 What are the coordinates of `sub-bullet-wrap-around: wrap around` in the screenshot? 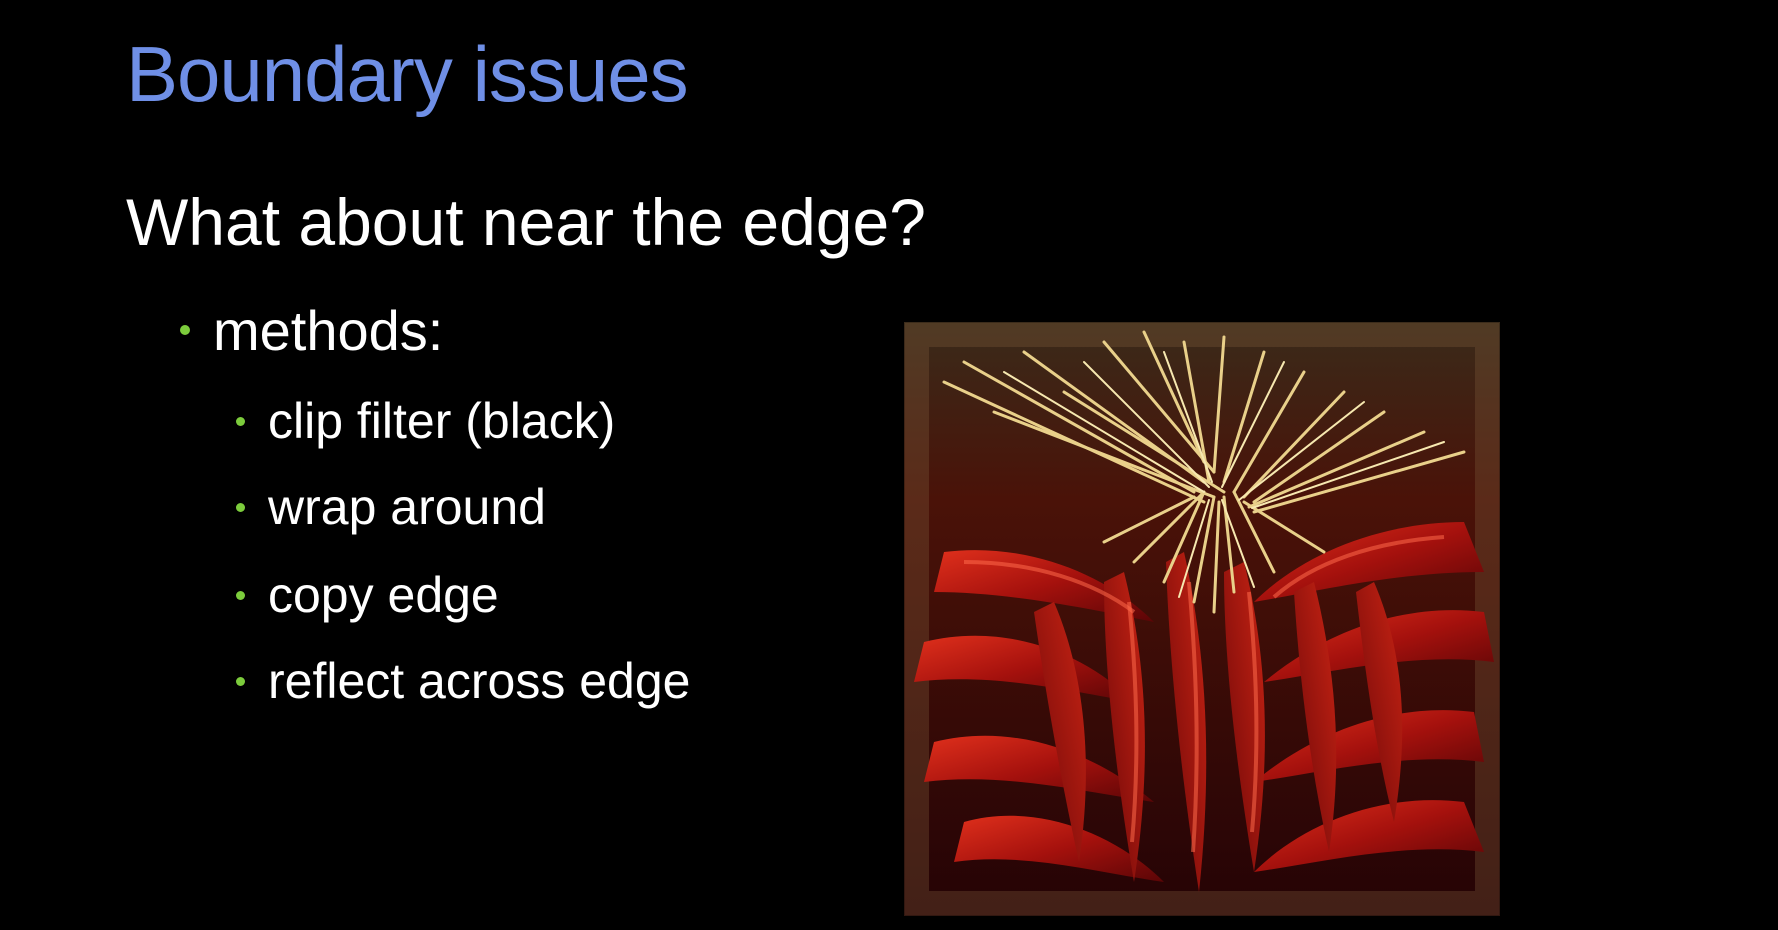 It's located at (391, 507).